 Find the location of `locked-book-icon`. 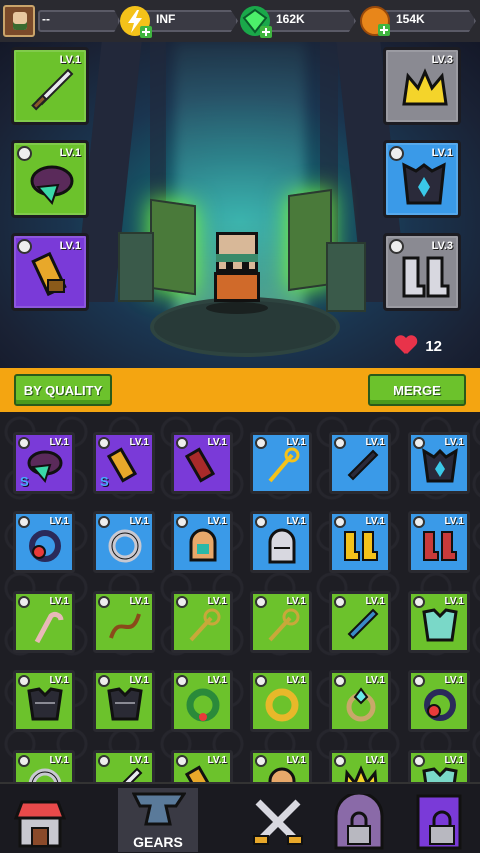

locked-book-icon is located at coordinates (439, 822).